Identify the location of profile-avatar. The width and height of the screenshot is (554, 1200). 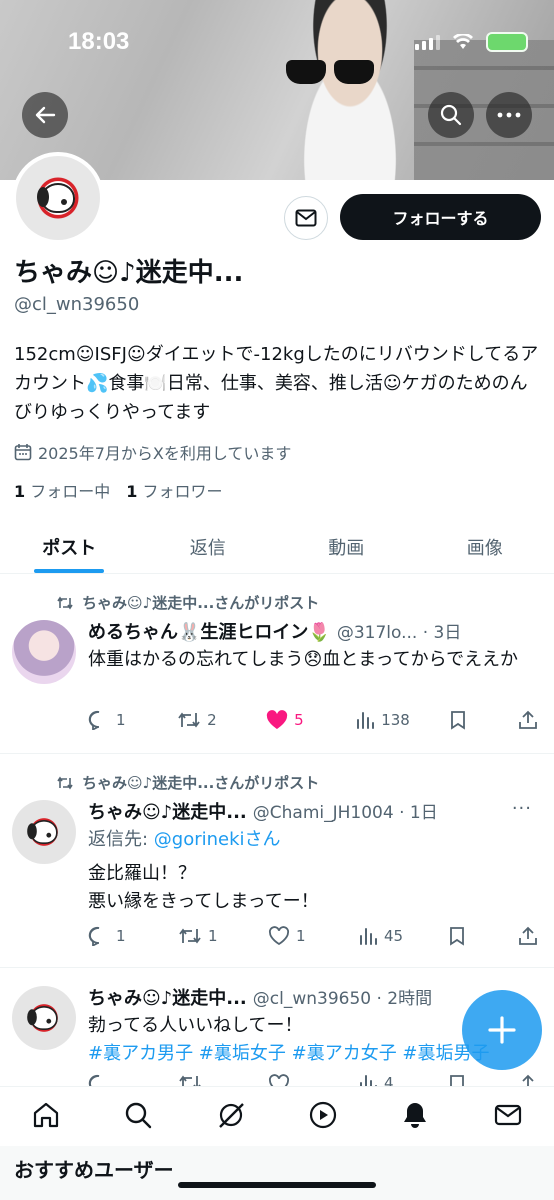
(58, 198).